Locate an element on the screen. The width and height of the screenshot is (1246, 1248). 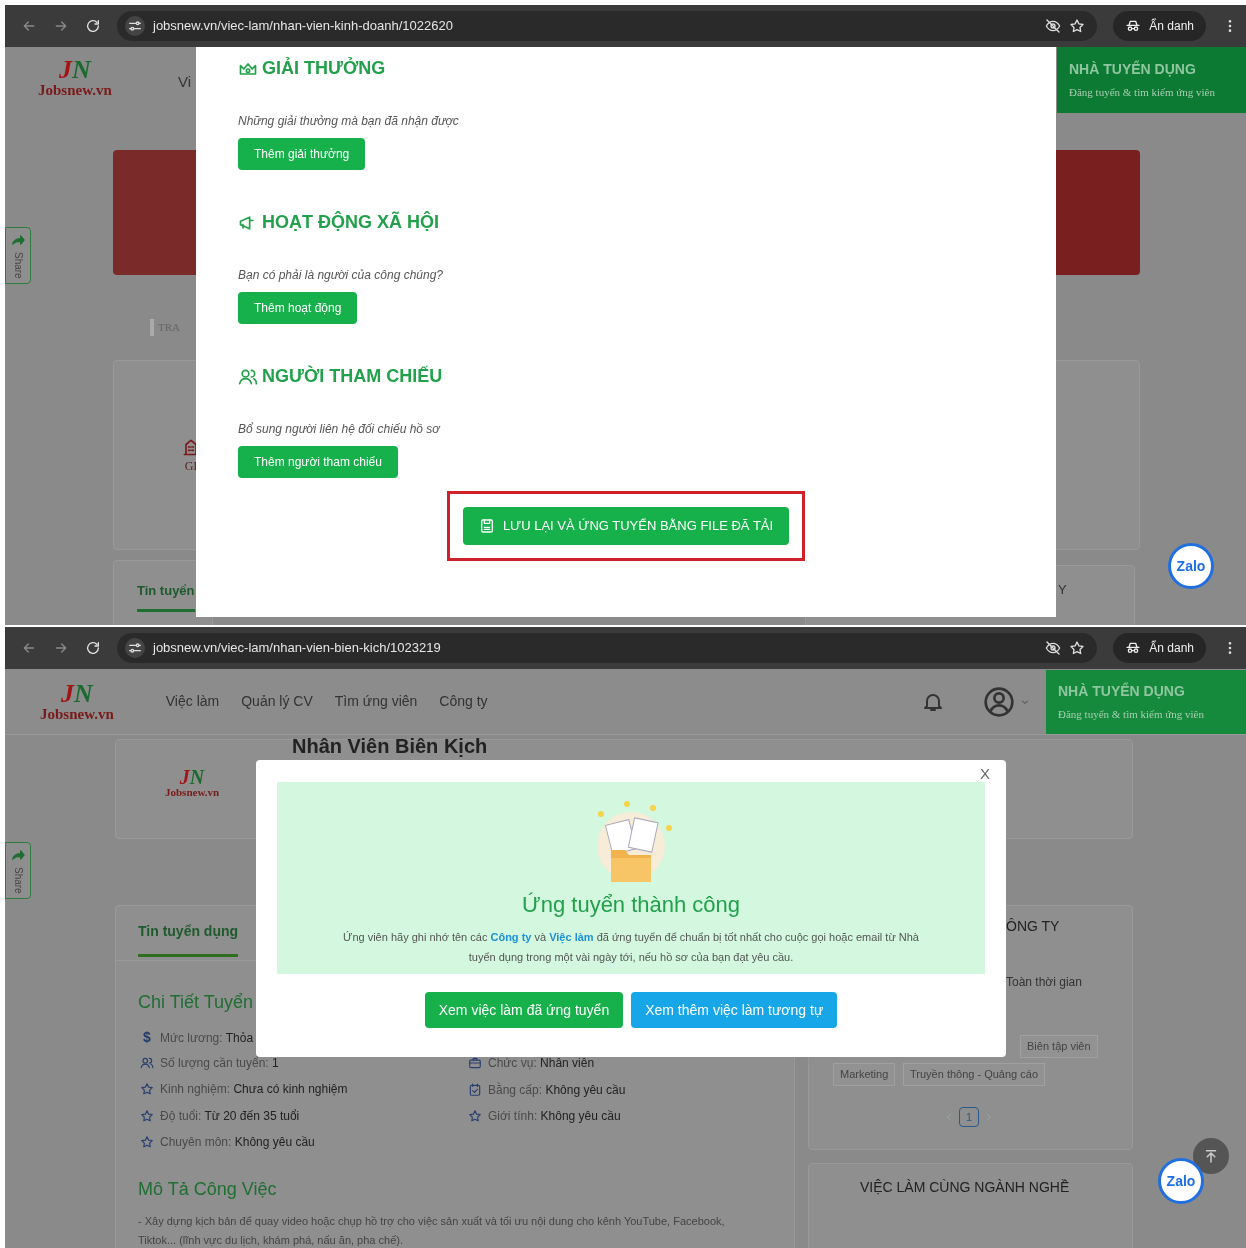
page-button: 1 is located at coordinates (969, 1117).